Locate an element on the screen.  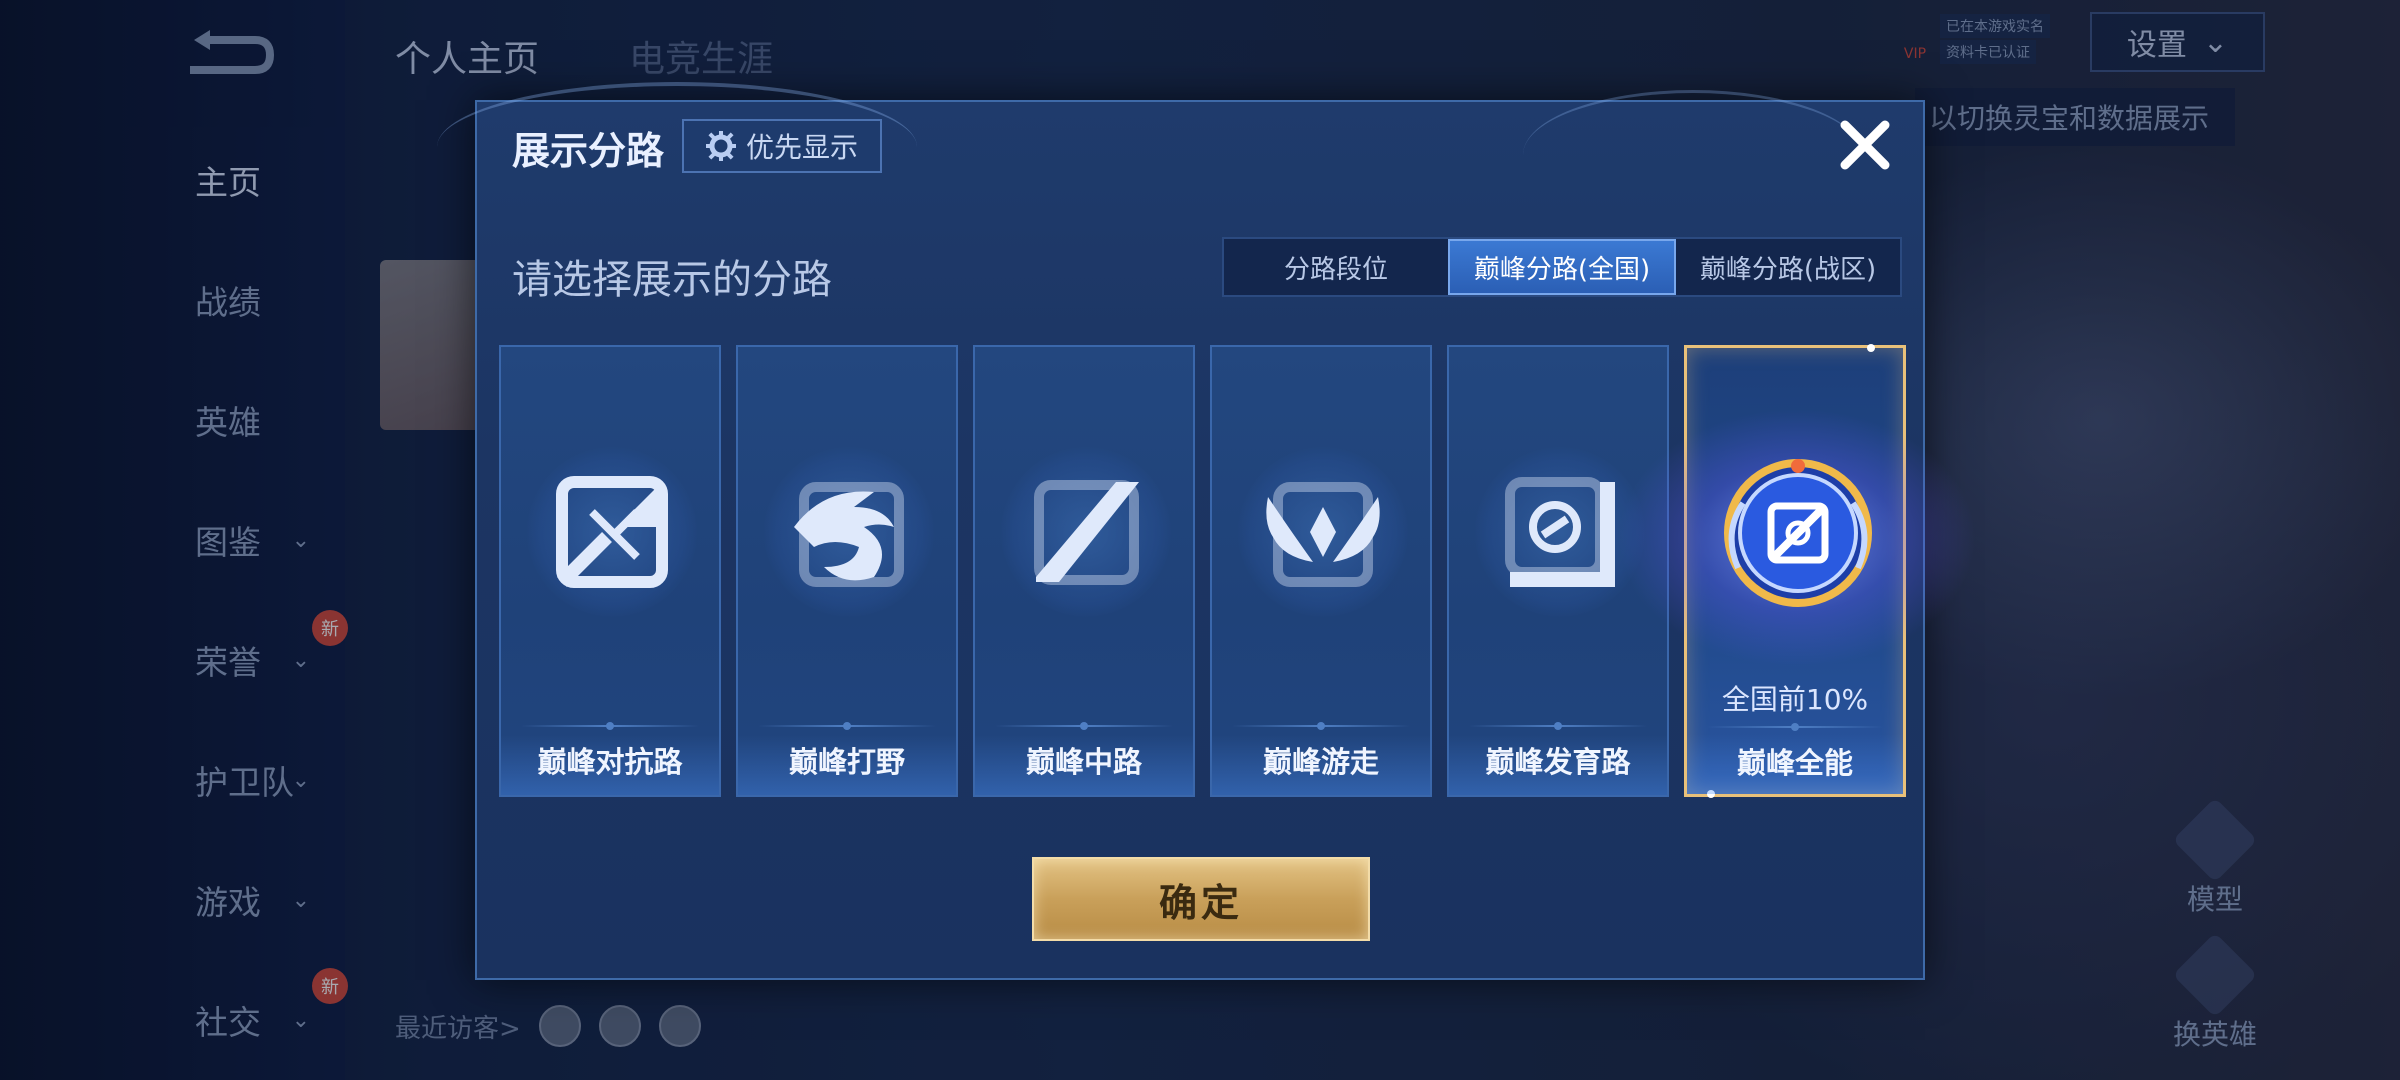
lane-card-label: 巅峰对抗路 is located at coordinates (610, 762).